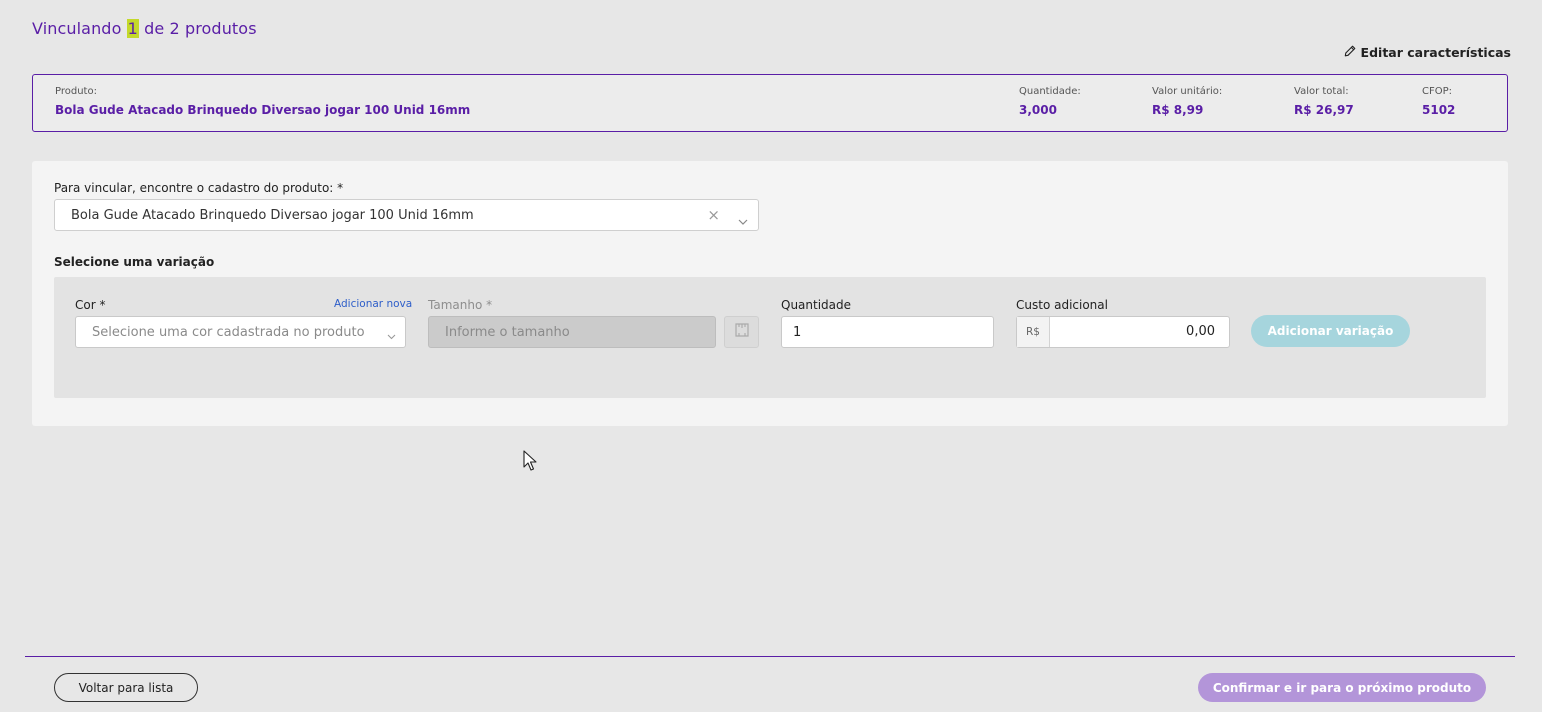 This screenshot has height=712, width=1542. I want to click on add-variation-button: Adicionar variação, so click(1330, 331).